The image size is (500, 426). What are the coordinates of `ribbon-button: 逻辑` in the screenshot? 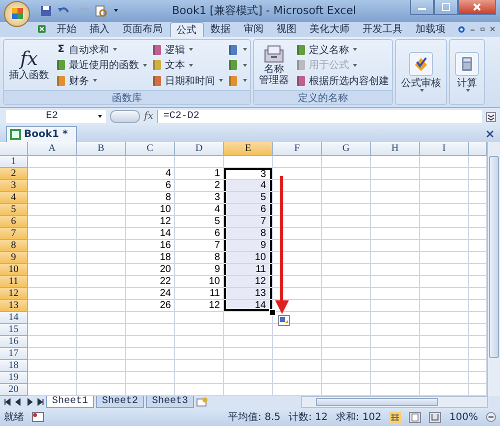 It's located at (187, 49).